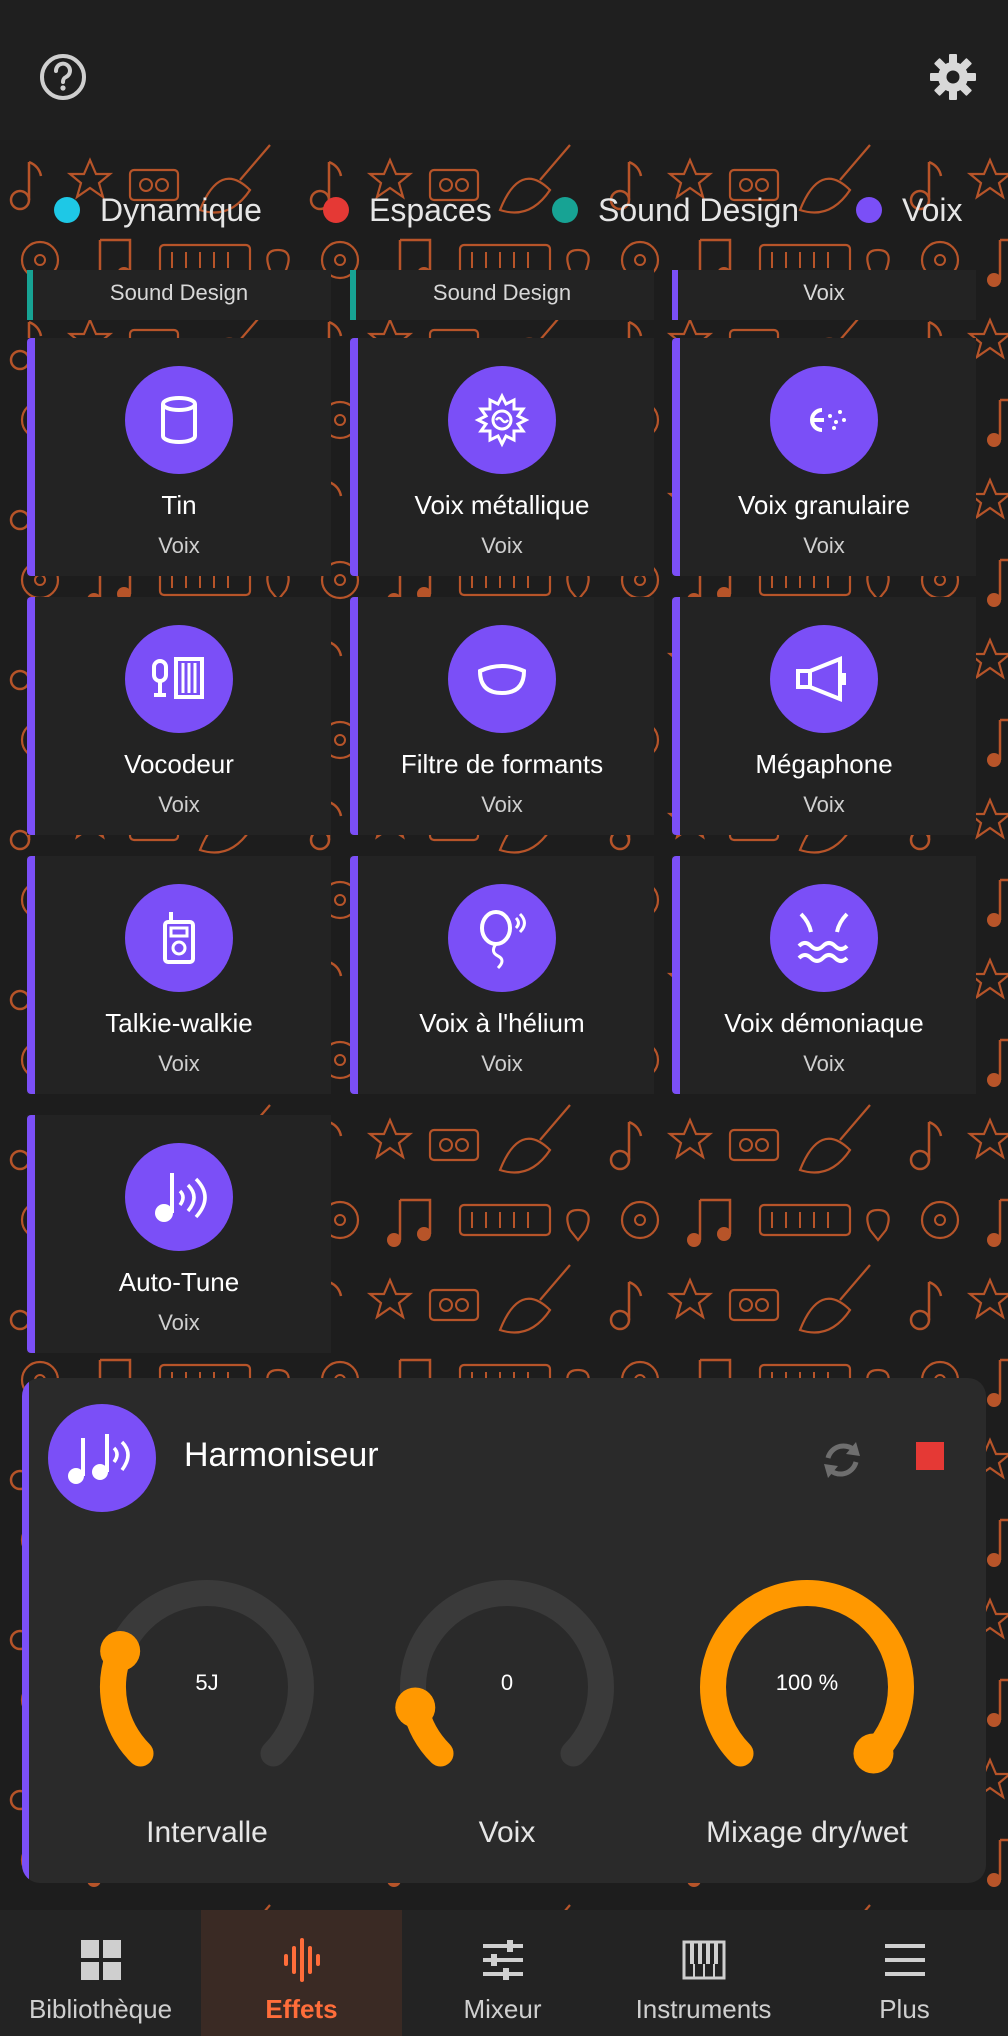 The image size is (1008, 2036). What do you see at coordinates (179, 764) in the screenshot?
I see `effect-title: Vocodeur` at bounding box center [179, 764].